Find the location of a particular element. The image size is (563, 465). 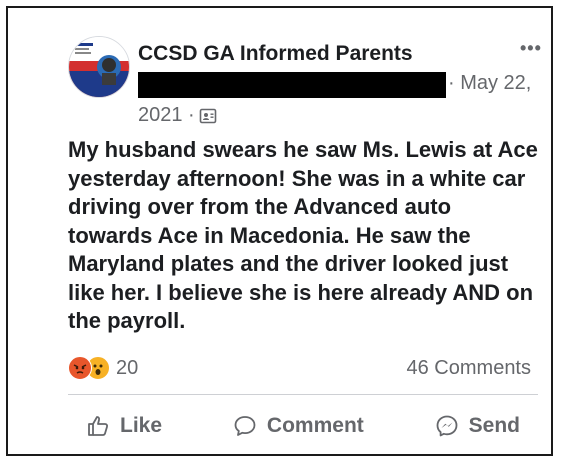

divider is located at coordinates (303, 394).